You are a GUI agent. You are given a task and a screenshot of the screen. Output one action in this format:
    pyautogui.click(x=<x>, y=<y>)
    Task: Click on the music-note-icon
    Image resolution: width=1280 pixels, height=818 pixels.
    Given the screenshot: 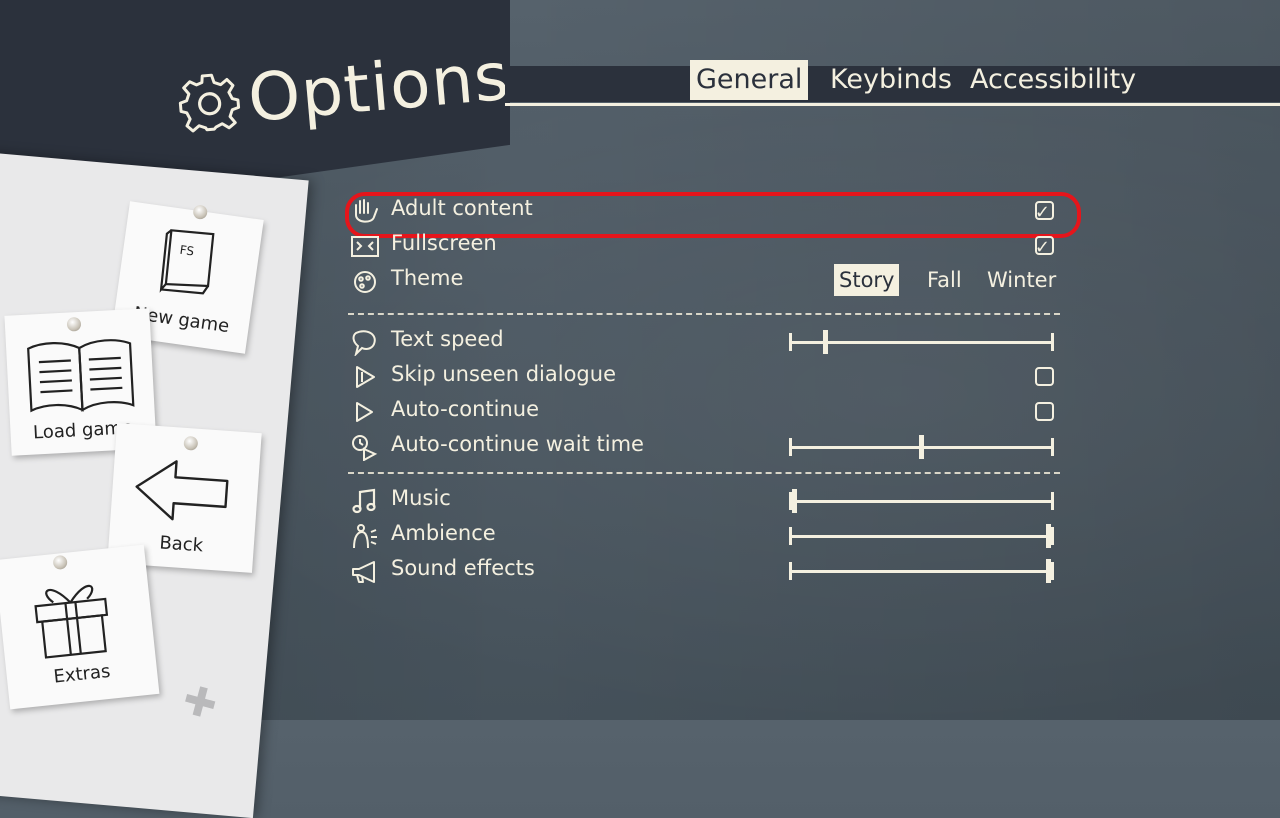 What is the action you would take?
    pyautogui.click(x=364, y=501)
    